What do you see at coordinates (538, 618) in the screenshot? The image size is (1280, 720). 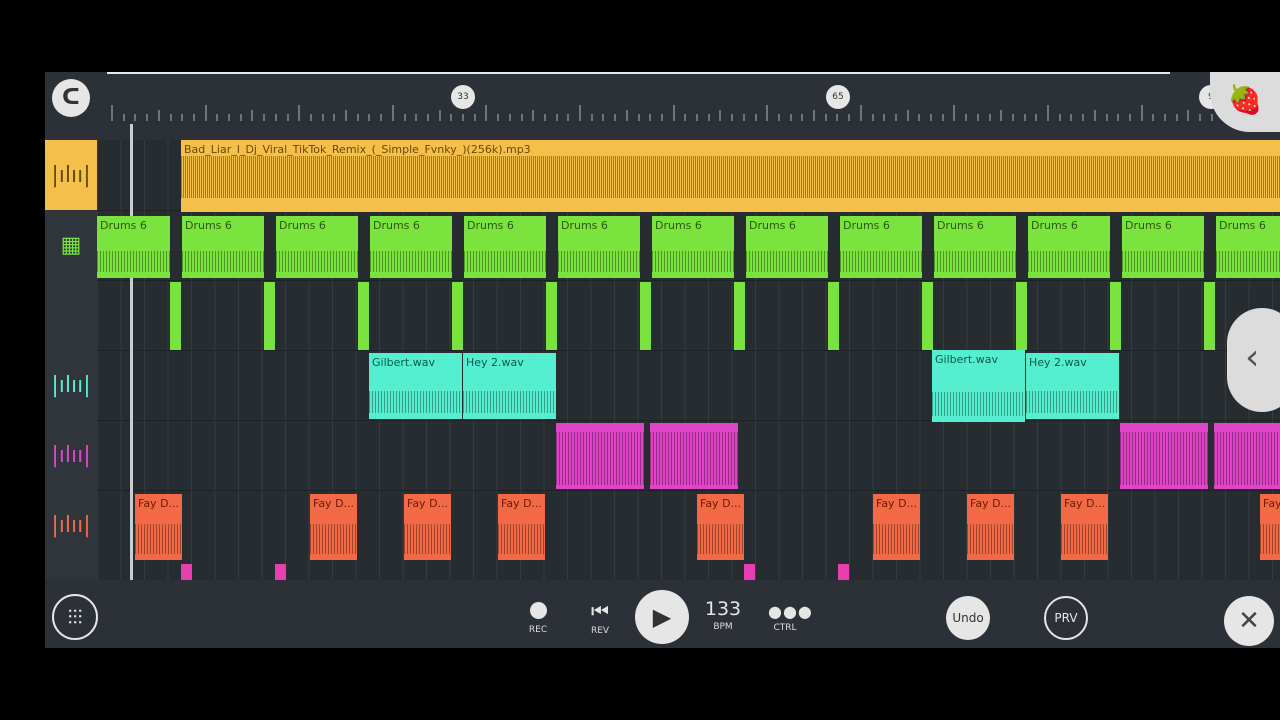 I see `record-button: REC` at bounding box center [538, 618].